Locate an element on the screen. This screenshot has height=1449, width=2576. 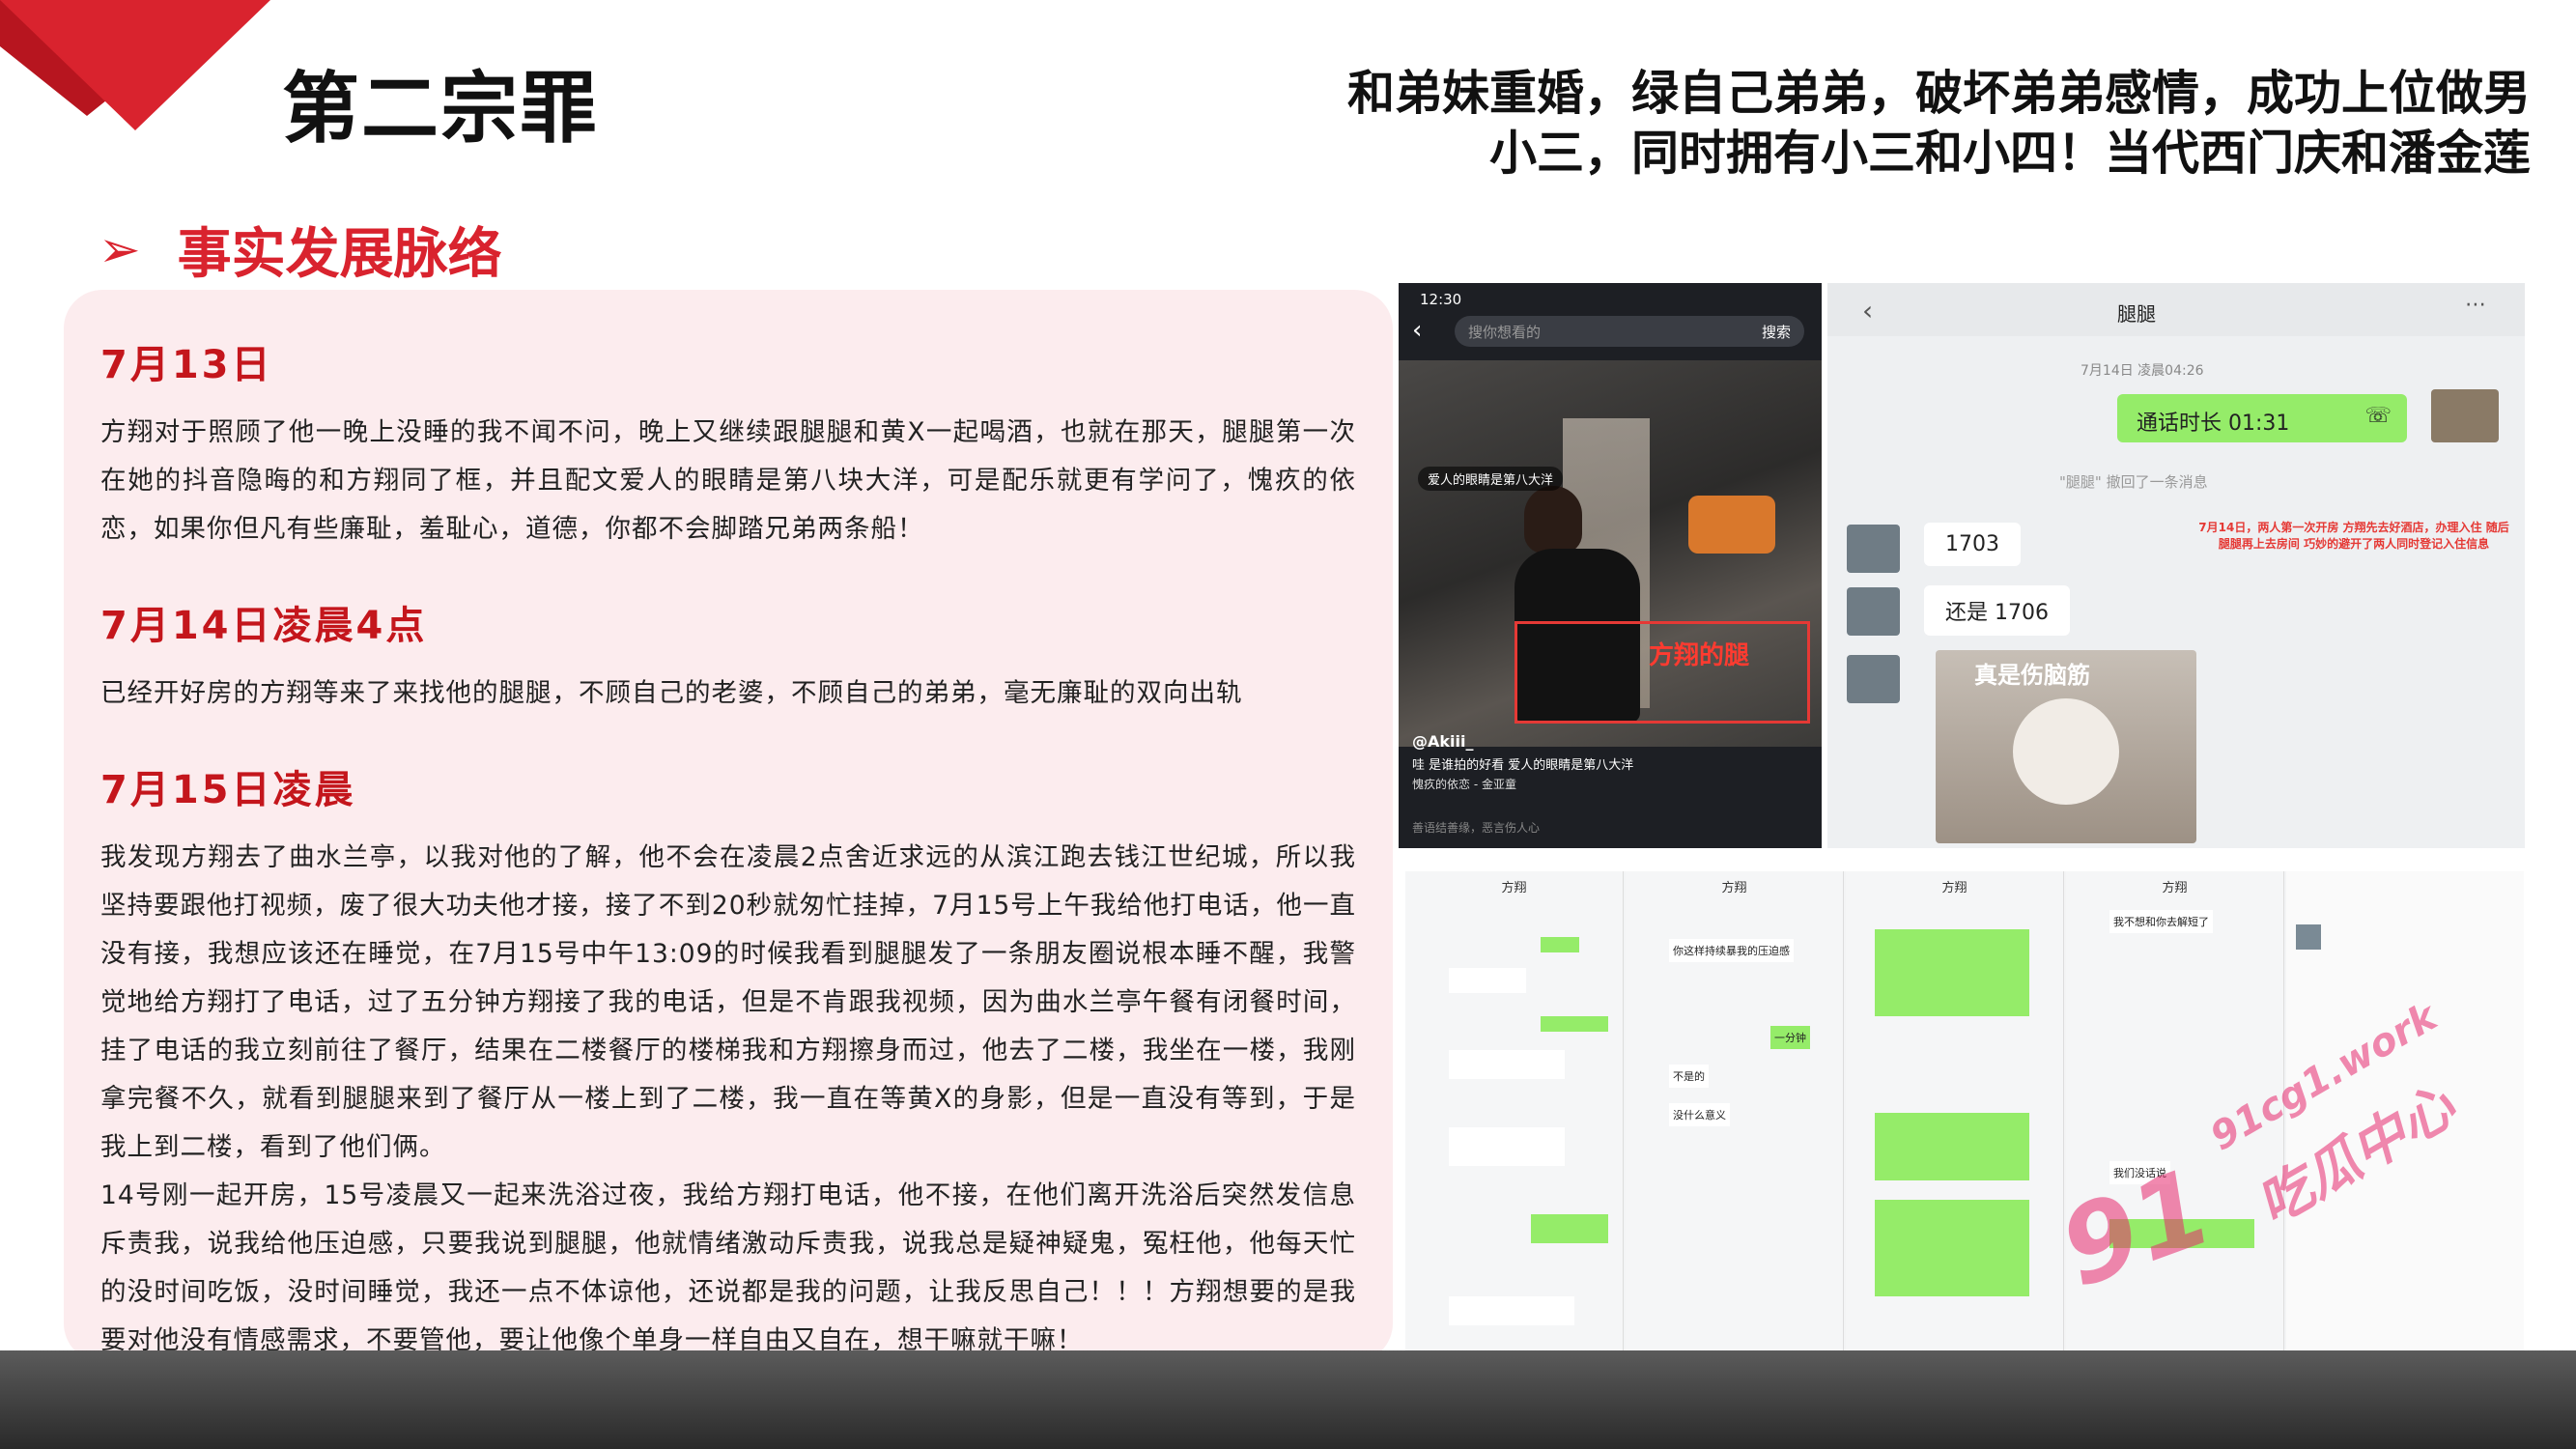
message-bubble: 还是 1706 is located at coordinates (1997, 610).